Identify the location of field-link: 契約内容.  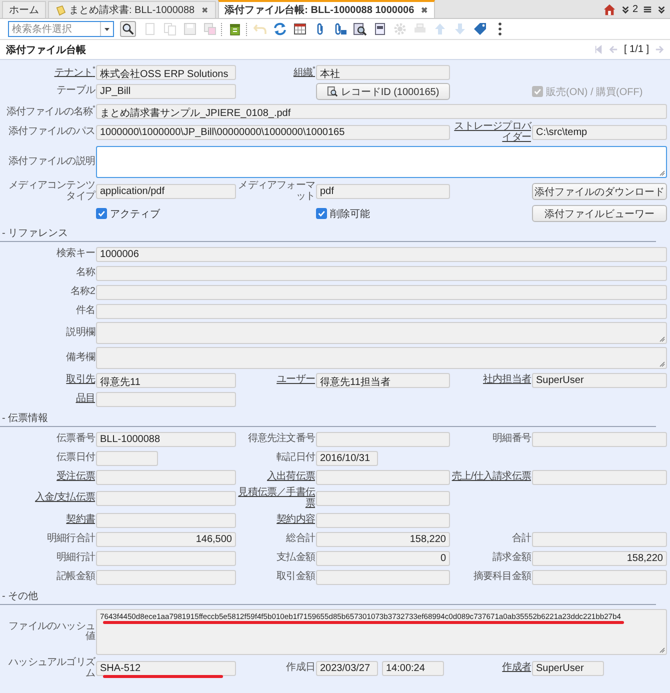
(295, 520).